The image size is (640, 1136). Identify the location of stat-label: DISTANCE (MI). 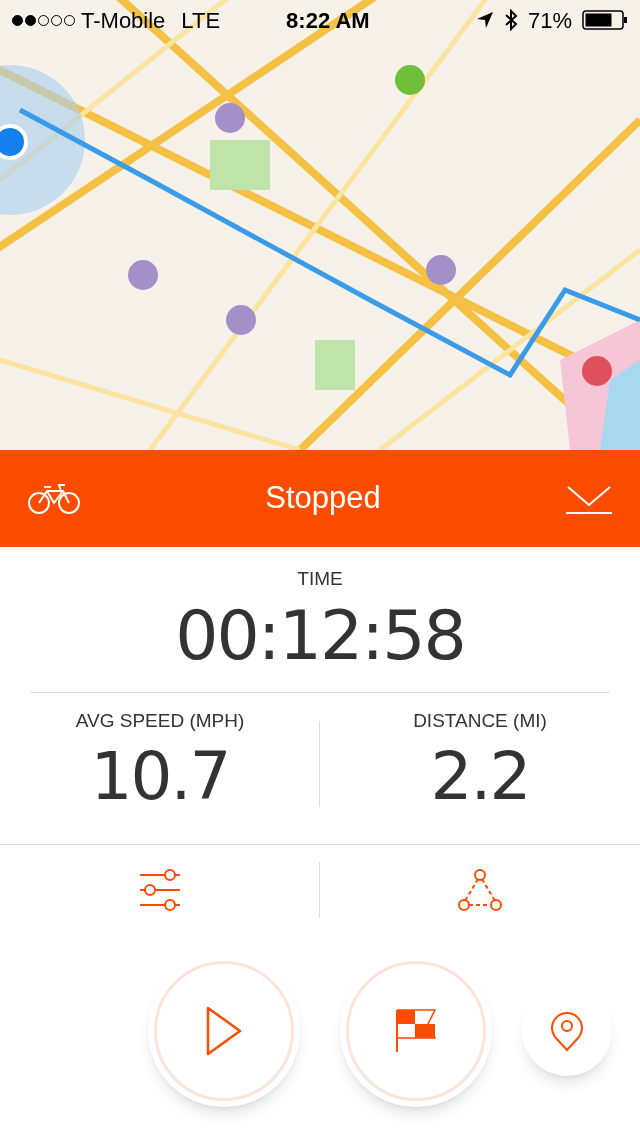
(480, 720).